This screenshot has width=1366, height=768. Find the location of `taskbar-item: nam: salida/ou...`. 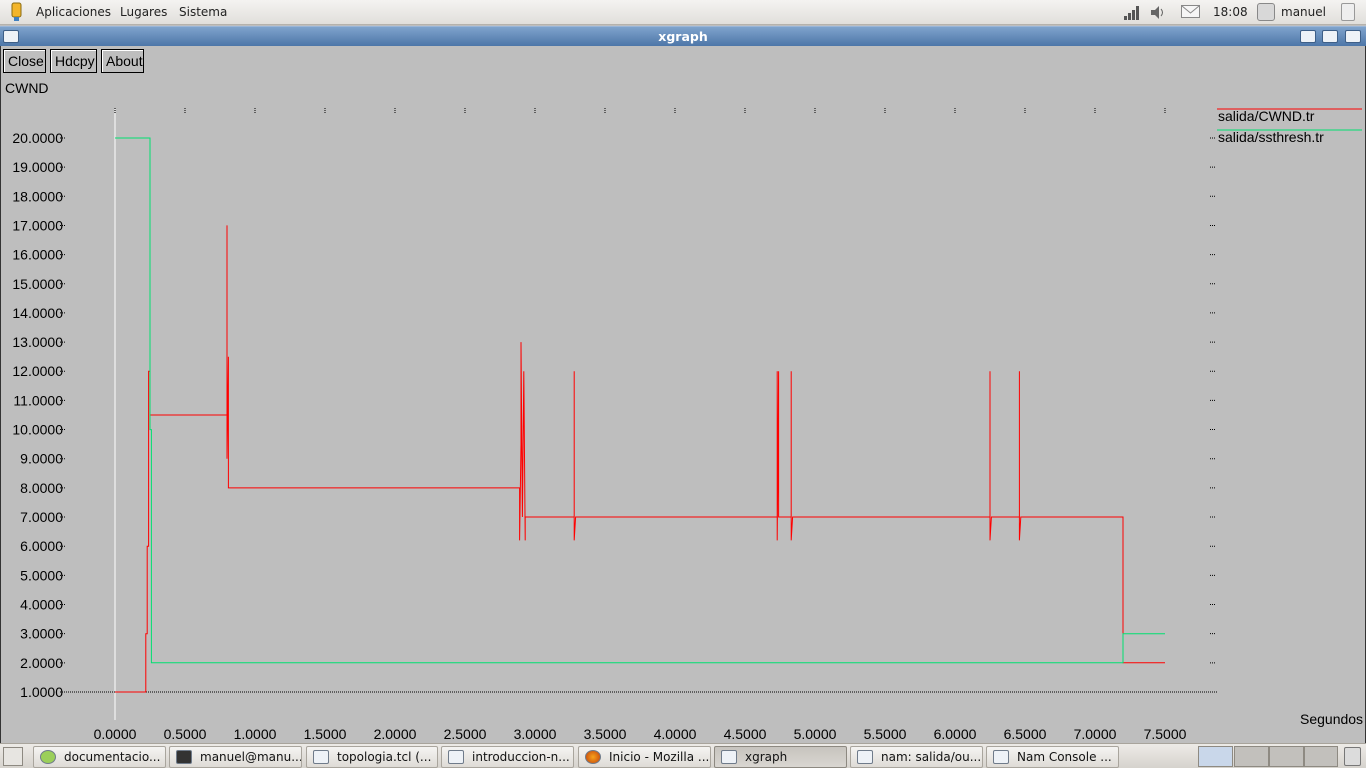

taskbar-item: nam: salida/ou... is located at coordinates (916, 757).